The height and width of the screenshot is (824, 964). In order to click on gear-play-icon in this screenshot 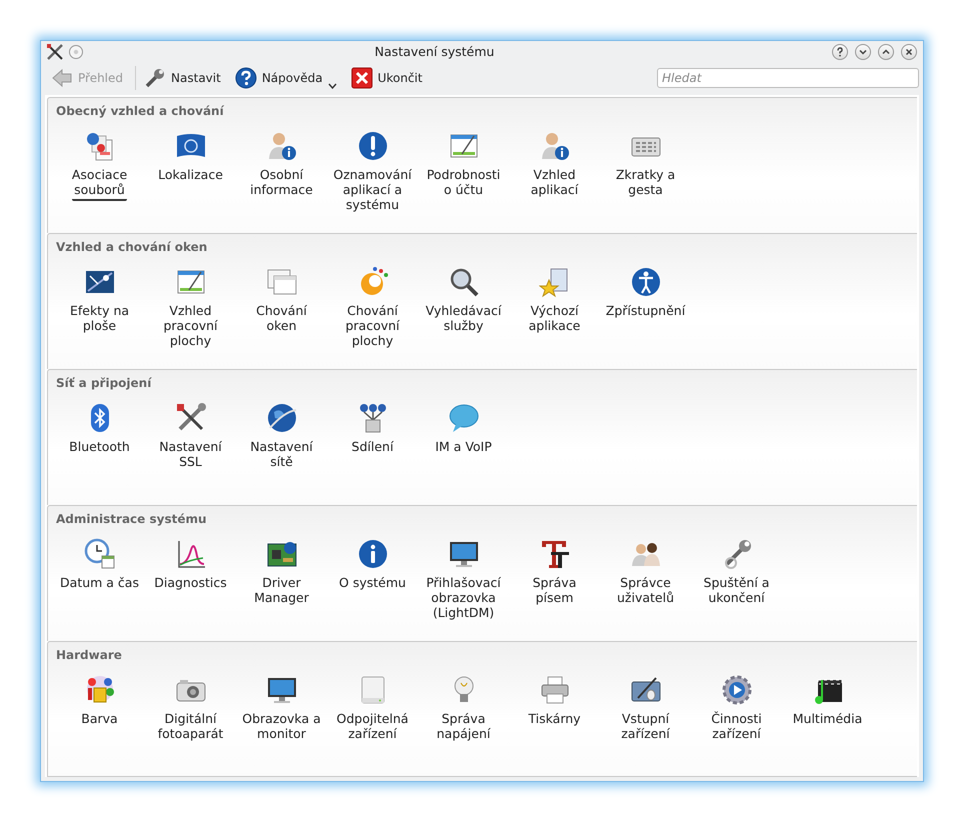, I will do `click(736, 690)`.